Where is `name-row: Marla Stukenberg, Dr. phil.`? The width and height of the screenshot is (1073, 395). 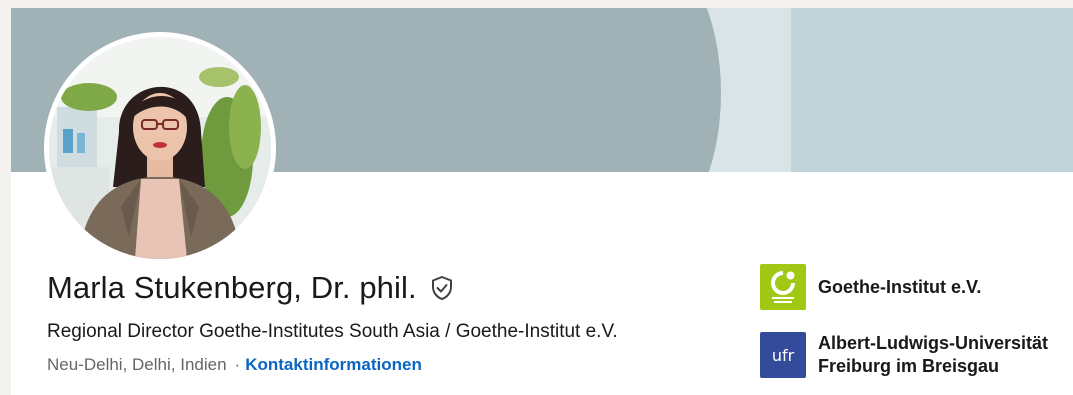 name-row: Marla Stukenberg, Dr. phil. is located at coordinates (251, 288).